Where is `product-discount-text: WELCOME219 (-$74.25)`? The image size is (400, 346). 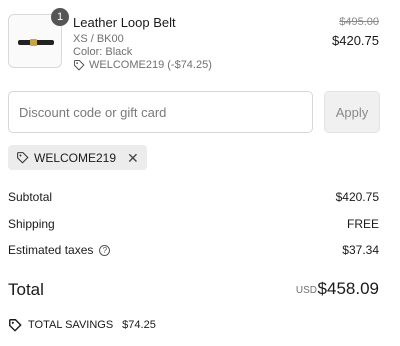
product-discount-text: WELCOME219 (-$74.25) is located at coordinates (150, 65).